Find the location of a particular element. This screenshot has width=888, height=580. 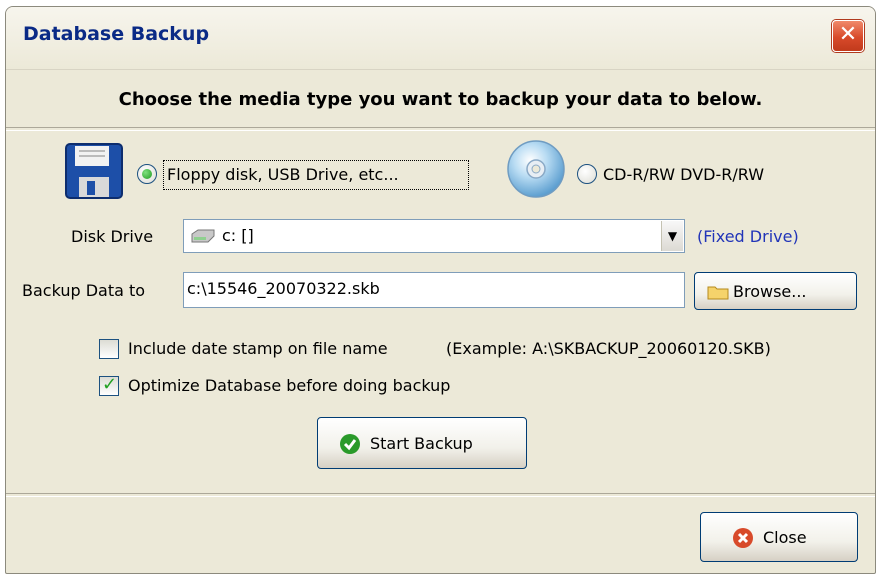

optimize-checkbox: ✓ is located at coordinates (109, 385).